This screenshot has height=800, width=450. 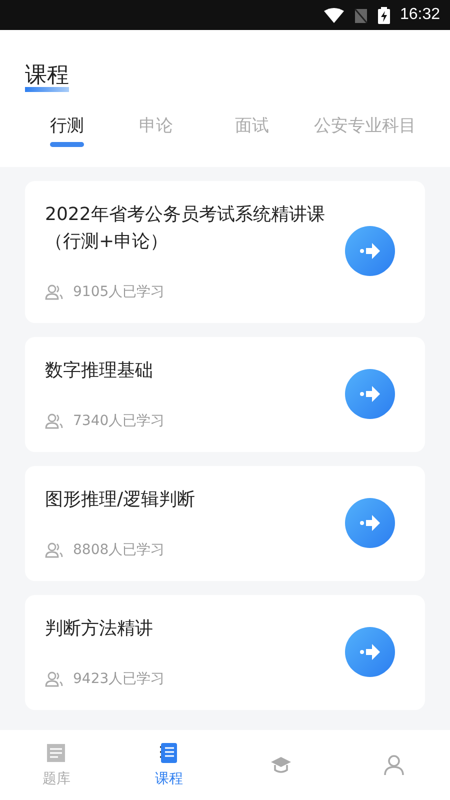 What do you see at coordinates (169, 753) in the screenshot?
I see `notebook-icon` at bounding box center [169, 753].